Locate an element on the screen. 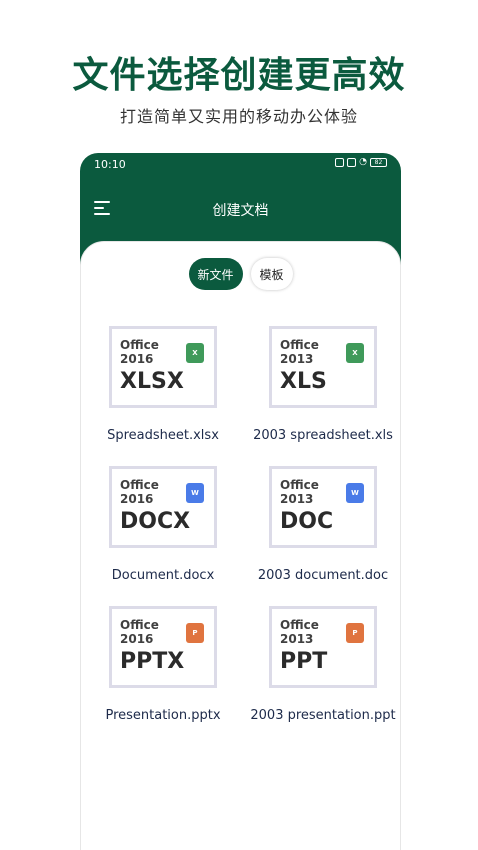  thumbnail-extension: XLSX is located at coordinates (152, 381).